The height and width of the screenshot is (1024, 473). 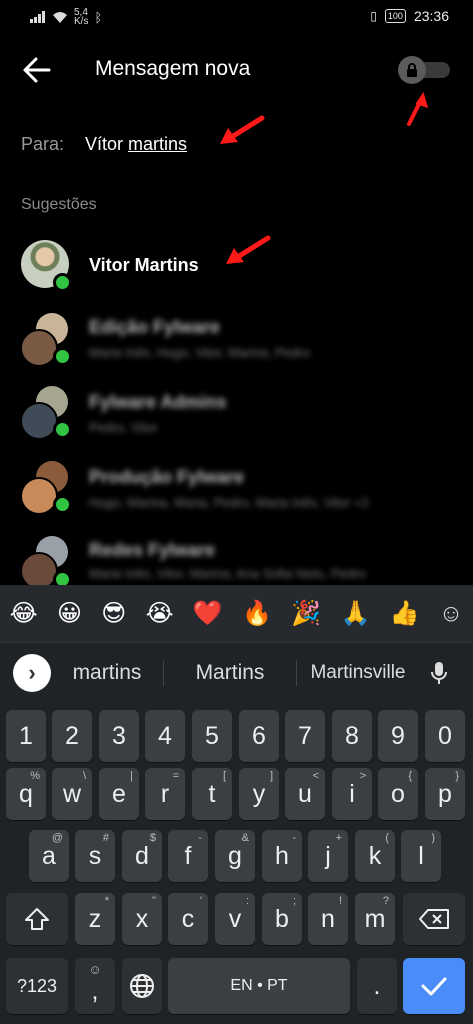 What do you see at coordinates (72, 794) in the screenshot?
I see `key-w: w \` at bounding box center [72, 794].